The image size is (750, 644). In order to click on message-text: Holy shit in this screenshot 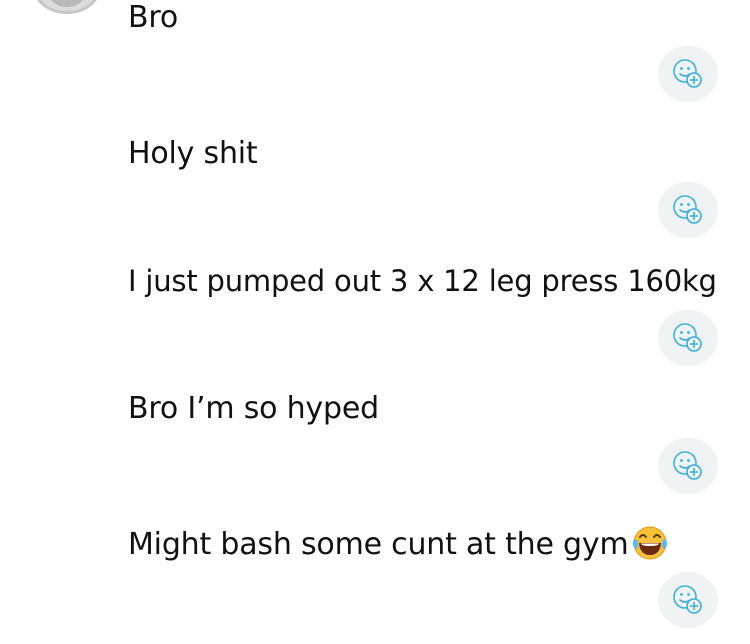, I will do `click(193, 153)`.